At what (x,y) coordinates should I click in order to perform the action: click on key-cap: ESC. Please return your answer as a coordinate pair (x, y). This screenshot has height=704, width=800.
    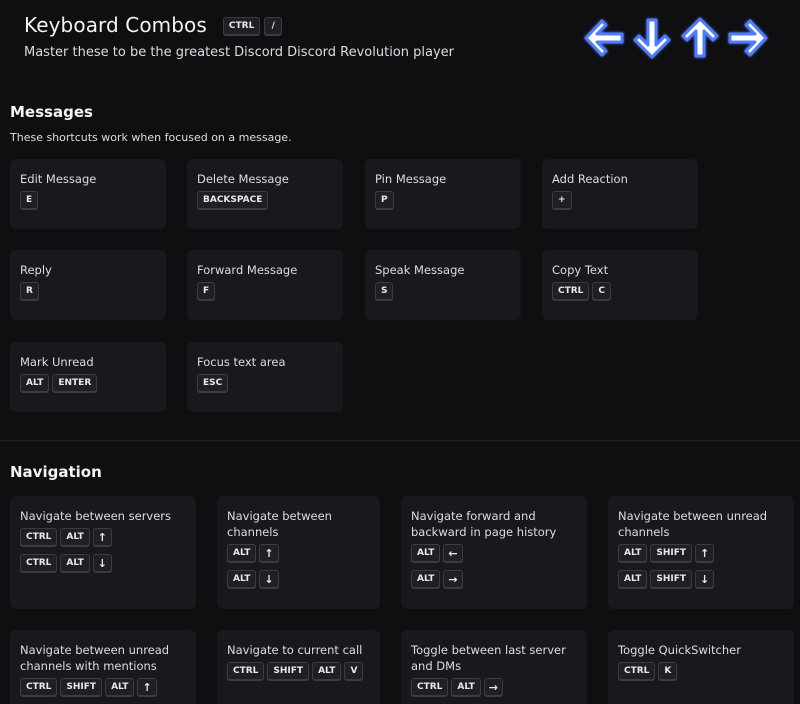
    Looking at the image, I should click on (213, 383).